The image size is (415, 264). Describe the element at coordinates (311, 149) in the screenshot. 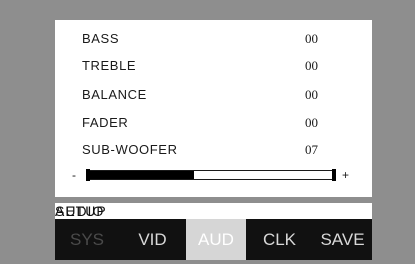

I see `menu-item-value: 07` at that location.